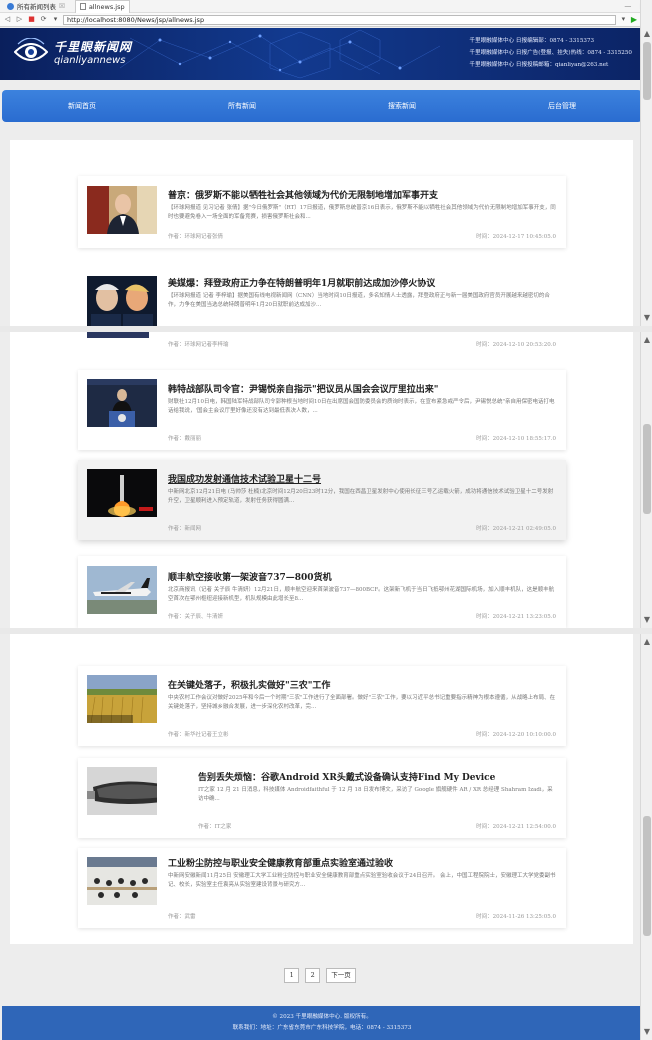  Describe the element at coordinates (326, 6) in the screenshot. I see `browser-tab-bar: 所有新闻列表 ☒ allnews.jsp — □` at that location.